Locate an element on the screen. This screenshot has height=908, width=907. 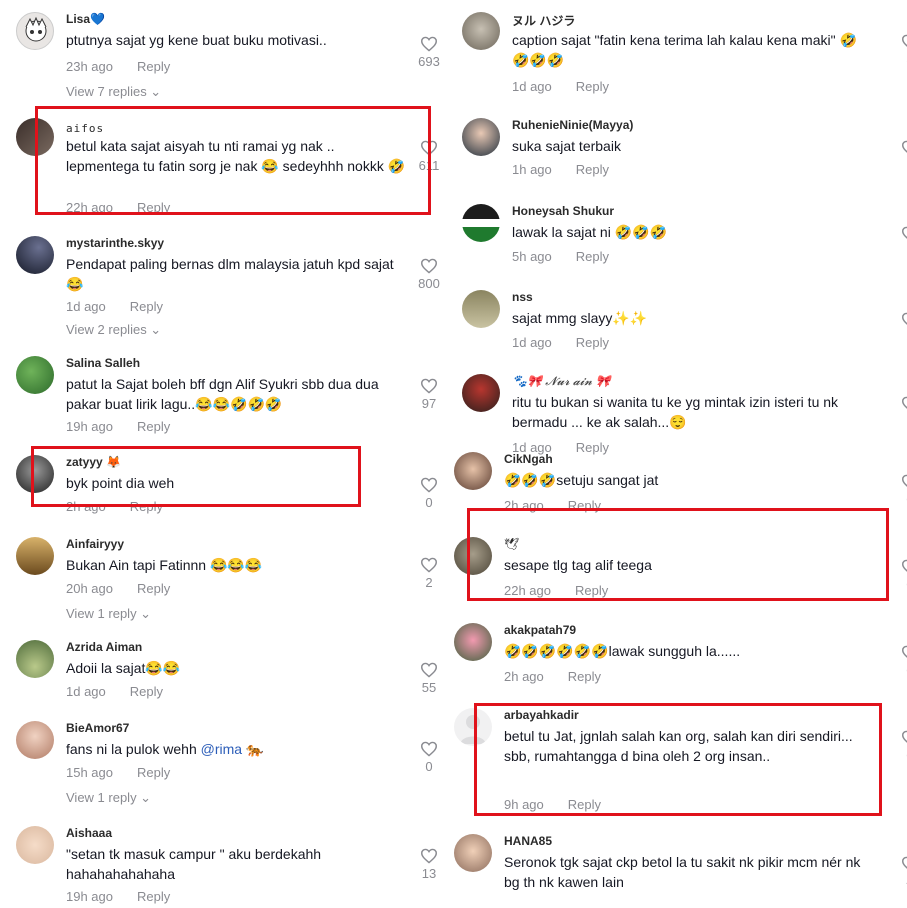
comment-text: fans ni la pulok wehh @rima 🐅 is located at coordinates (238, 749).